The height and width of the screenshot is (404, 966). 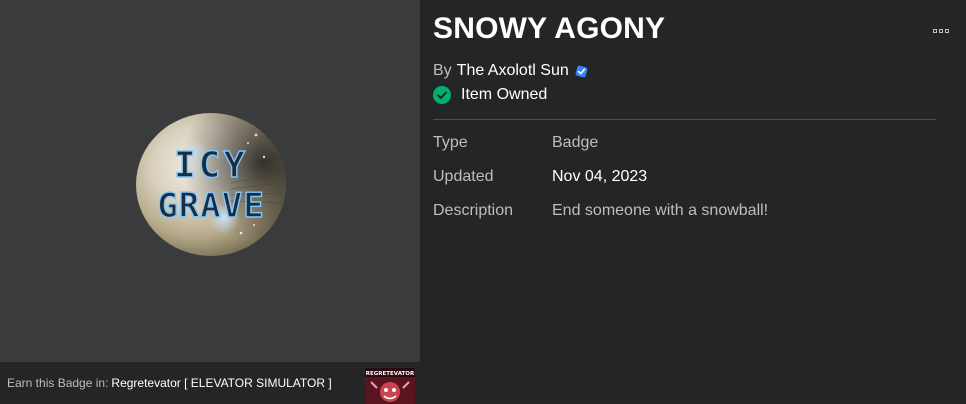 What do you see at coordinates (211, 165) in the screenshot?
I see `badge-art-line1: ICY` at bounding box center [211, 165].